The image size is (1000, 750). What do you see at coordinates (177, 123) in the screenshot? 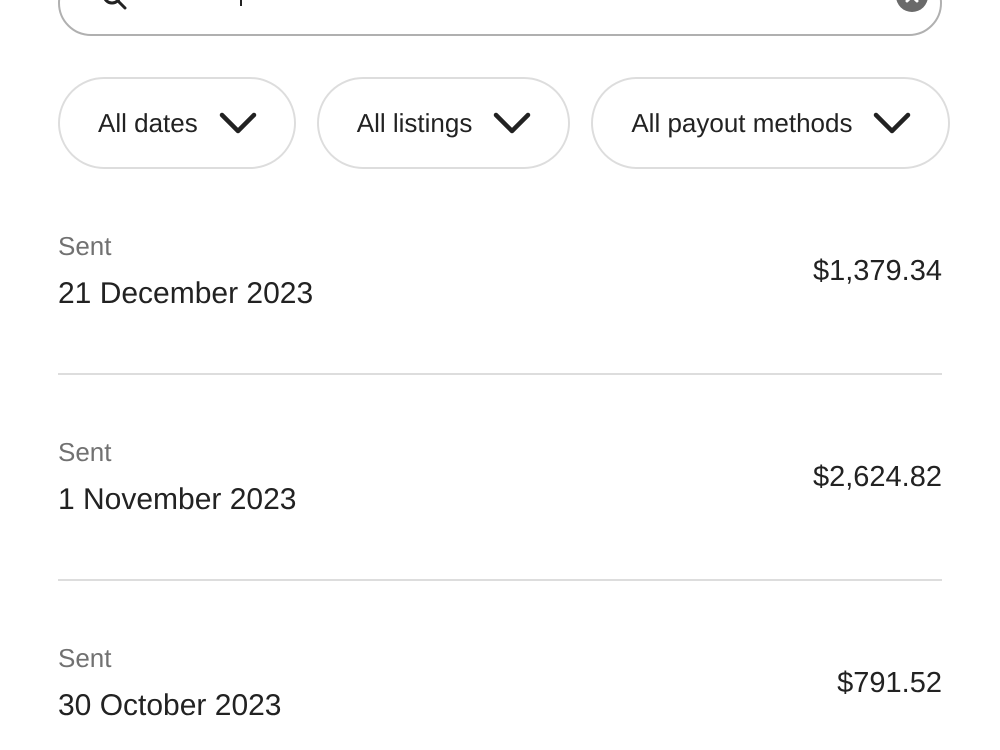
I see `filter-dropdown: All dates` at bounding box center [177, 123].